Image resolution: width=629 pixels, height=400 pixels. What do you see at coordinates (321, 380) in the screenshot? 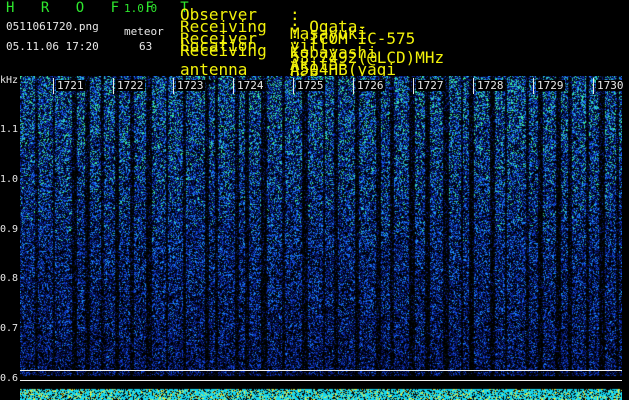
I see `reference-line-lower` at bounding box center [321, 380].